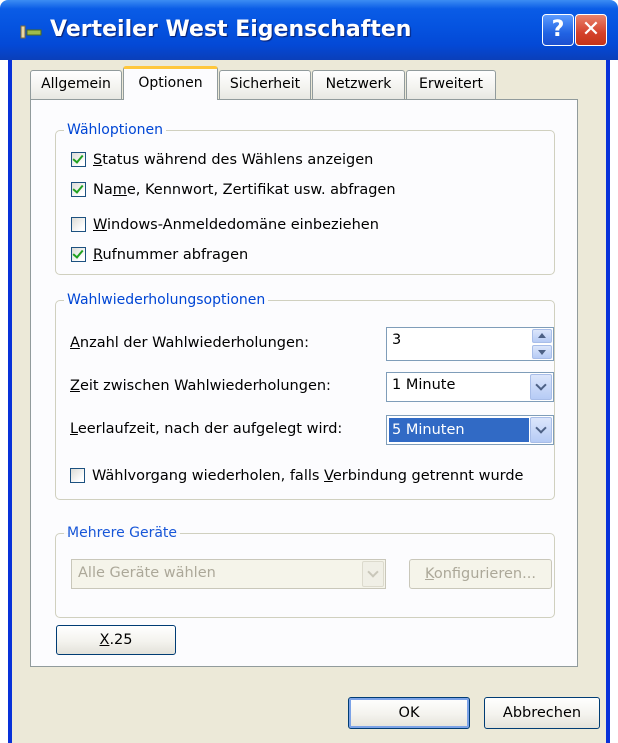 The height and width of the screenshot is (743, 618). What do you see at coordinates (77, 475) in the screenshot?
I see `redial-on-drop-checkbox` at bounding box center [77, 475].